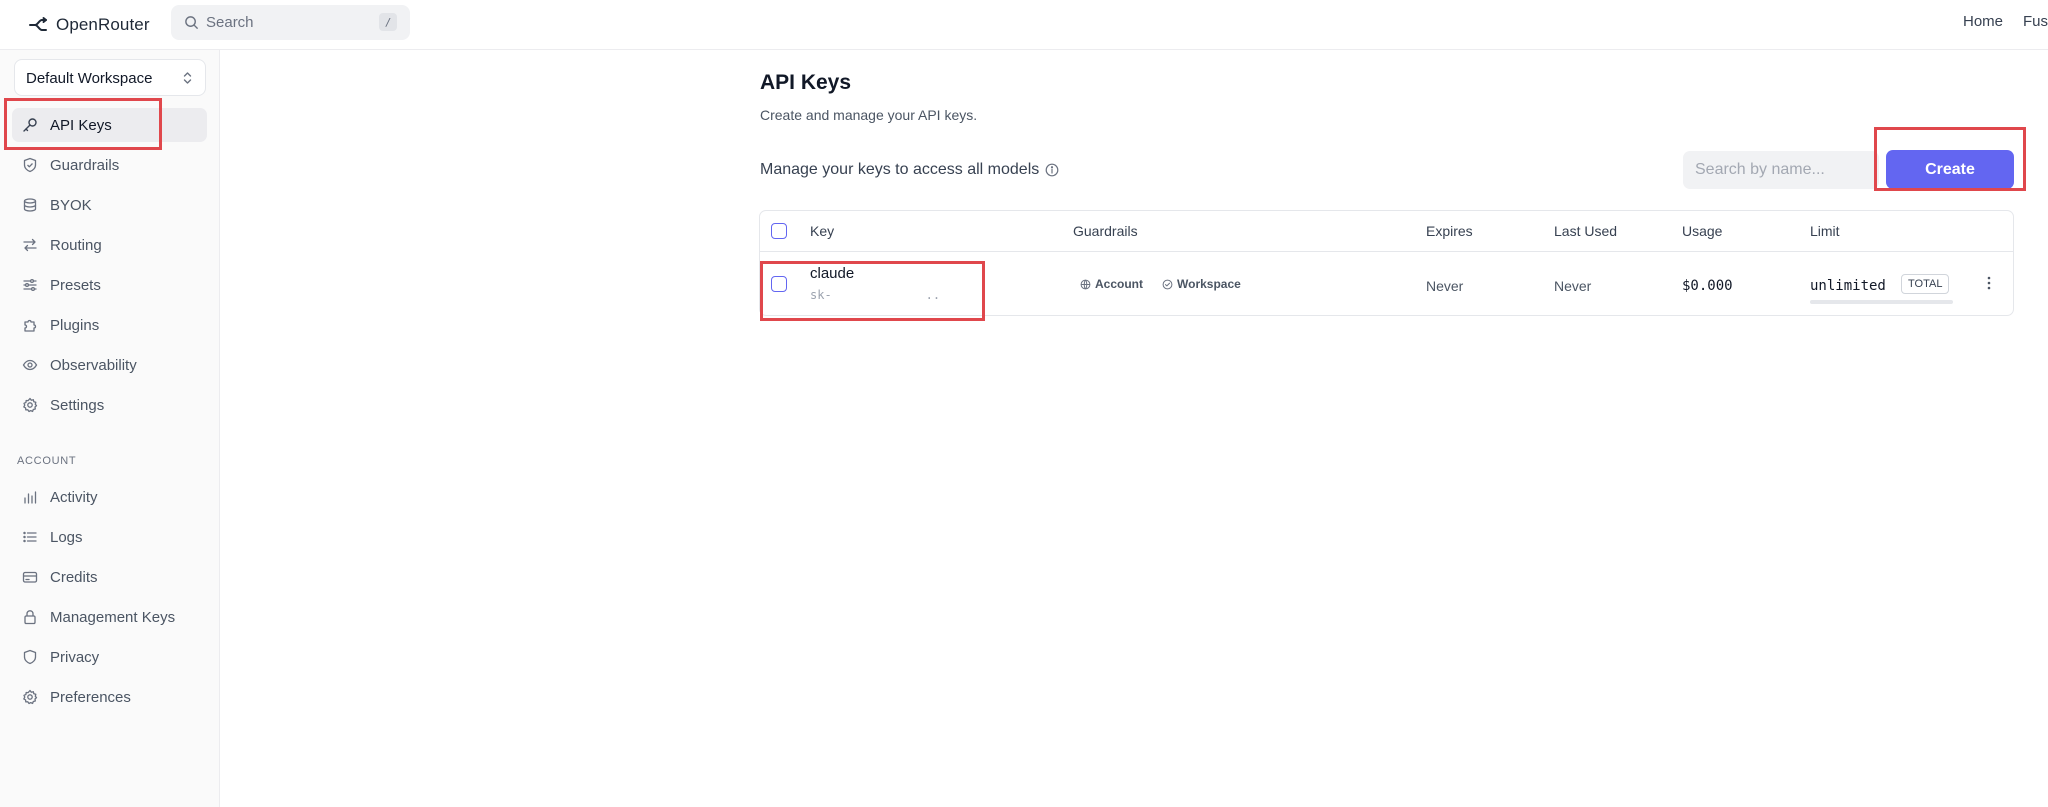 Image resolution: width=2048 pixels, height=807 pixels. Describe the element at coordinates (1989, 283) in the screenshot. I see `more-options-icon` at that location.